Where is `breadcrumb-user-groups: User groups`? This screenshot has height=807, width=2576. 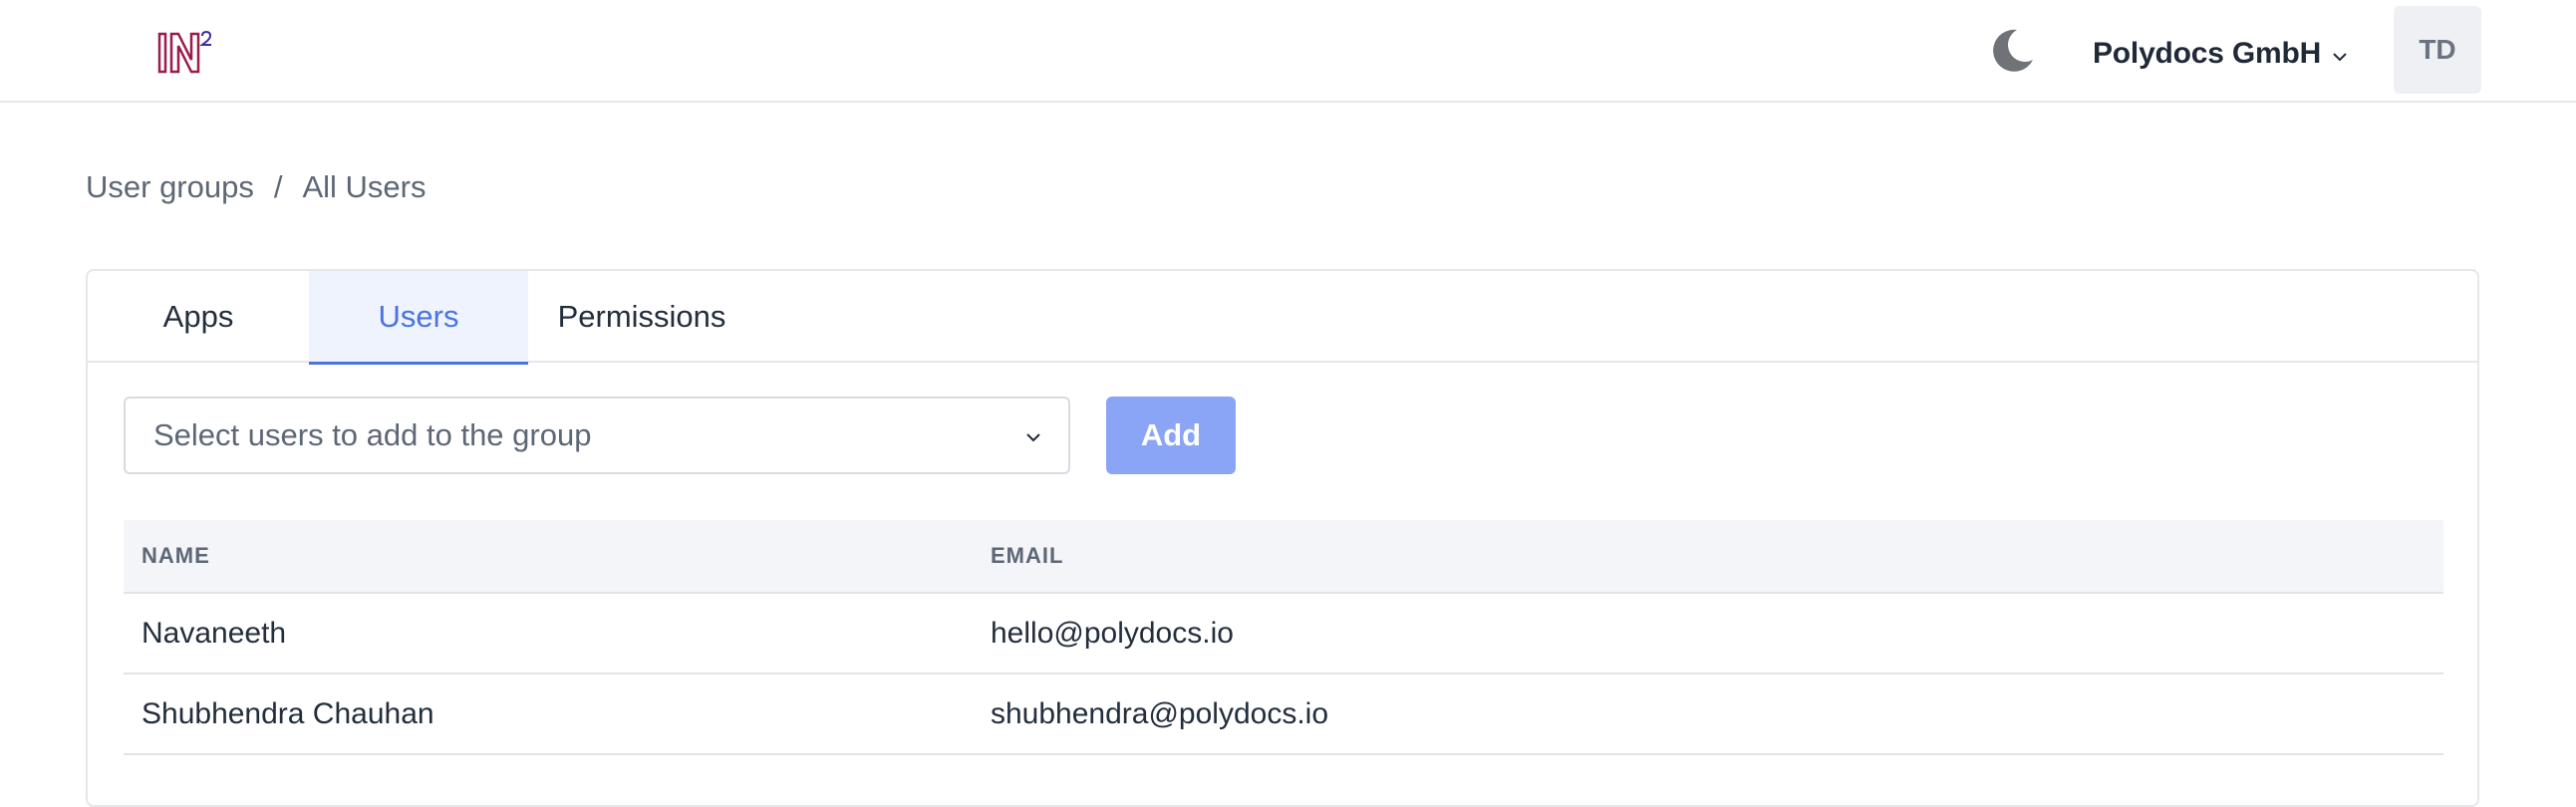 breadcrumb-user-groups: User groups is located at coordinates (170, 187).